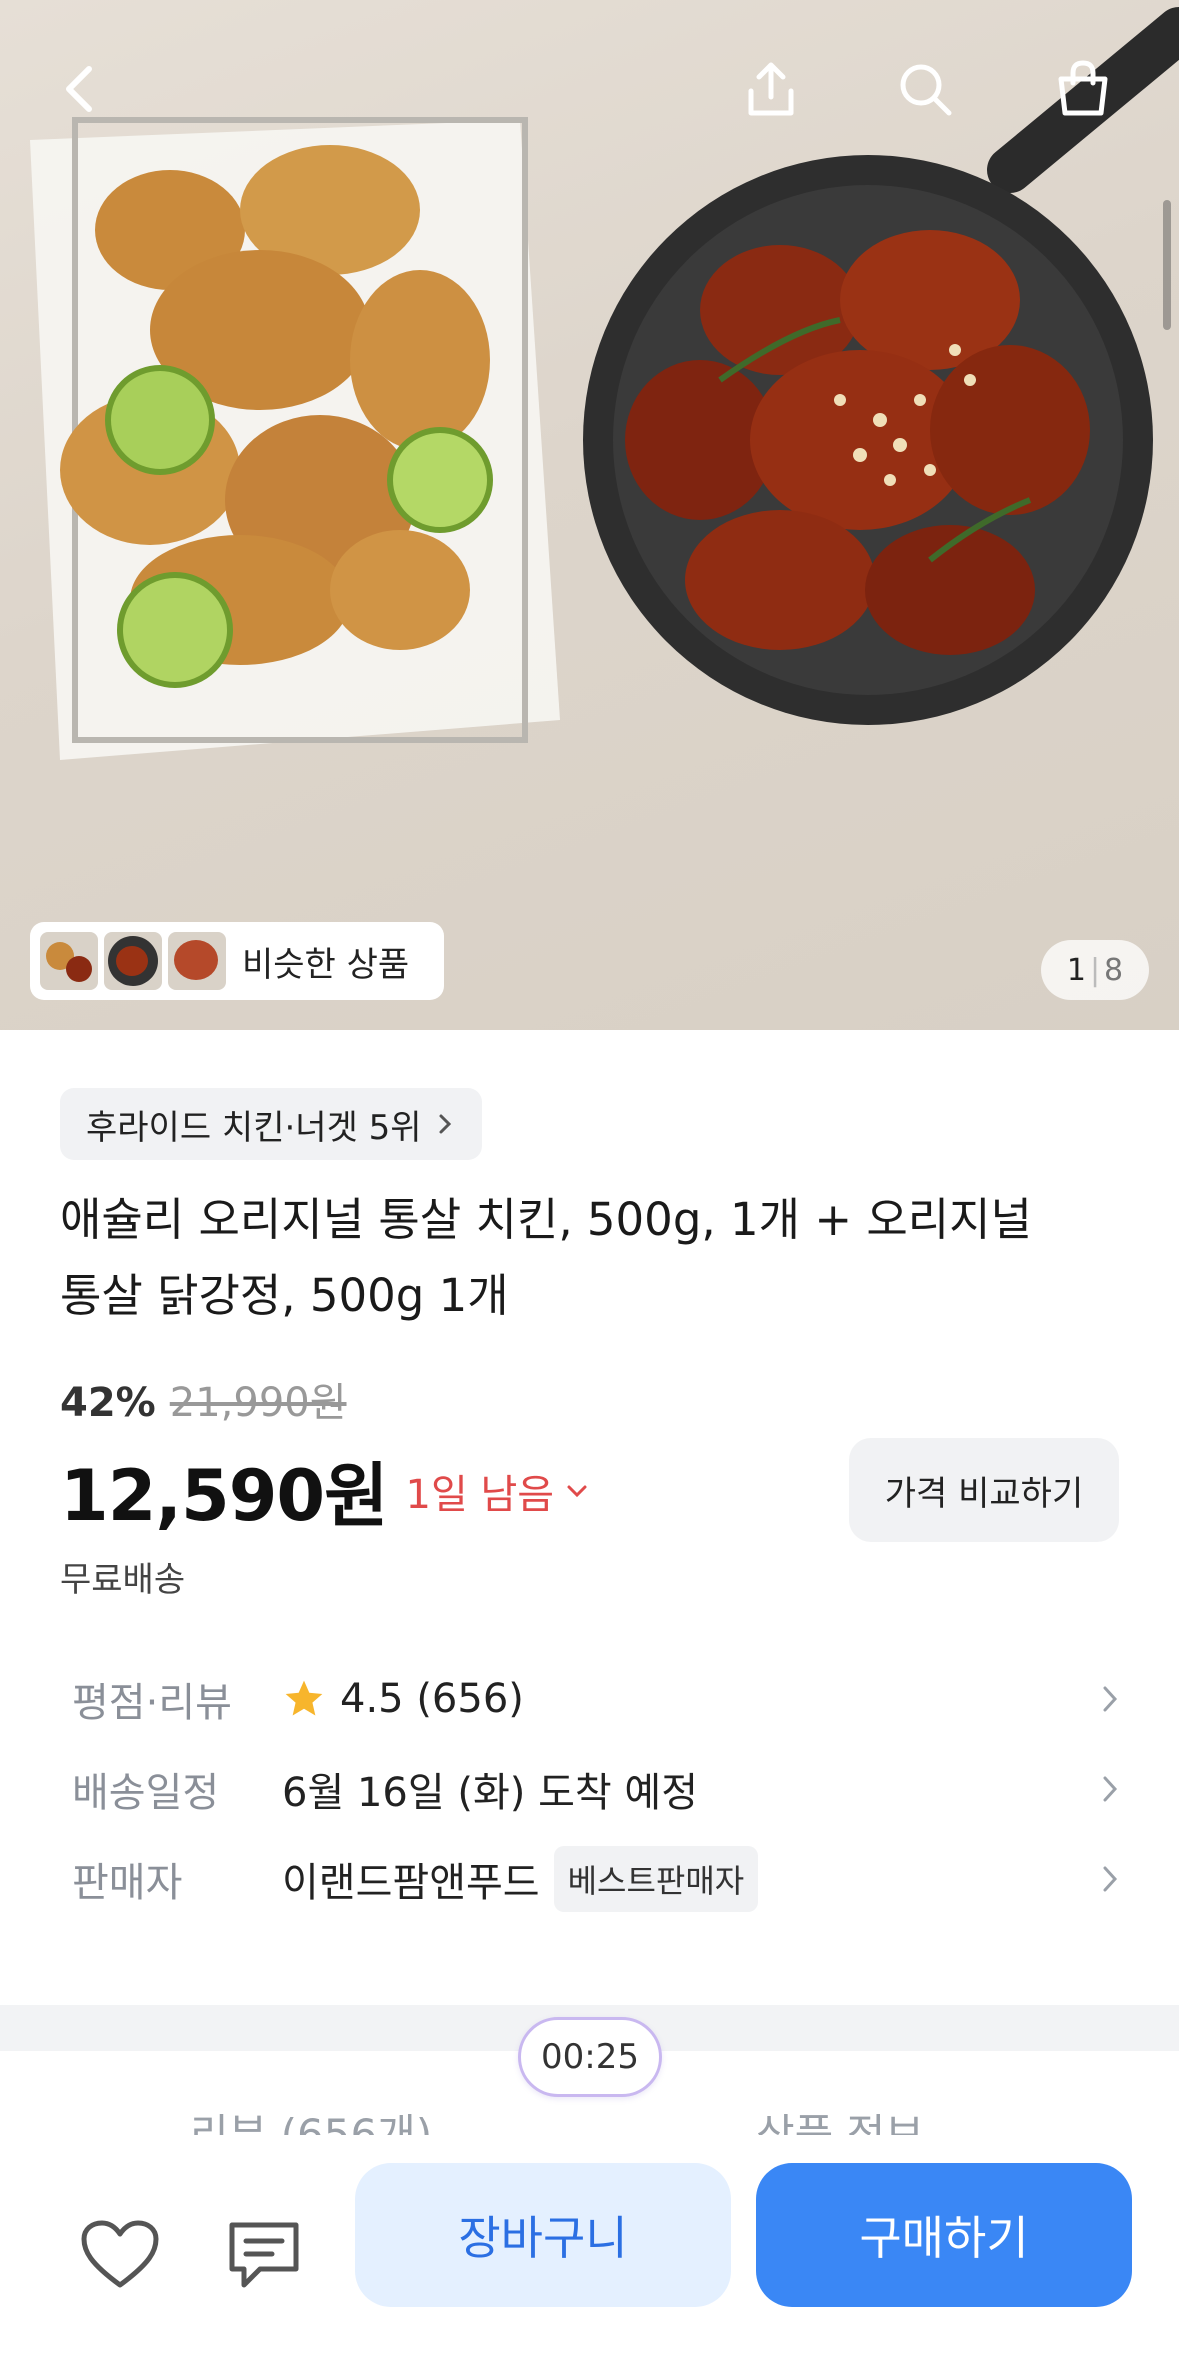 The width and height of the screenshot is (1179, 2369). I want to click on cart-button, so click(1083, 89).